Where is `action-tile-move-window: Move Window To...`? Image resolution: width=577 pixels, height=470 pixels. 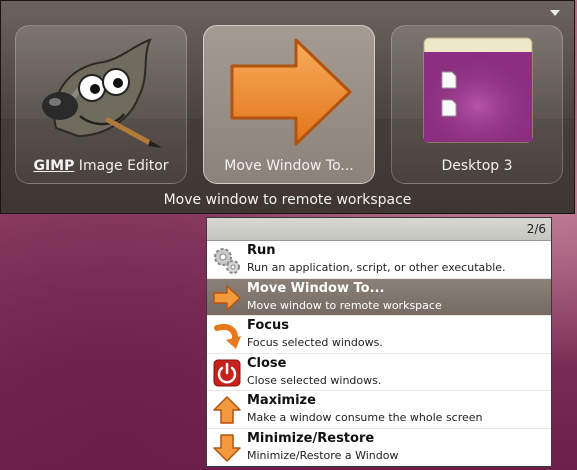
action-tile-move-window: Move Window To... is located at coordinates (289, 104).